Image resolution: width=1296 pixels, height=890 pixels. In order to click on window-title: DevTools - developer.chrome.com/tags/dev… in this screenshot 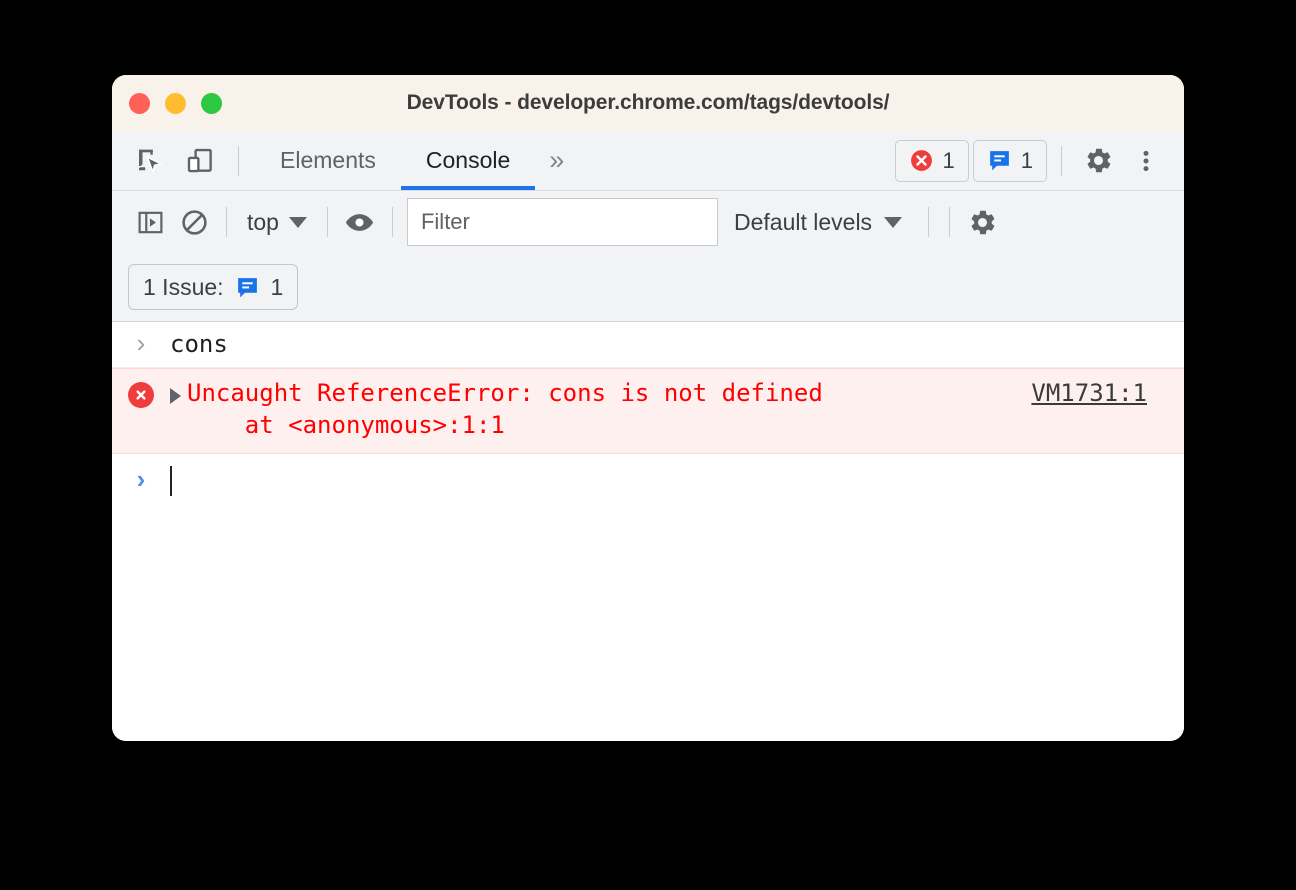, I will do `click(648, 102)`.